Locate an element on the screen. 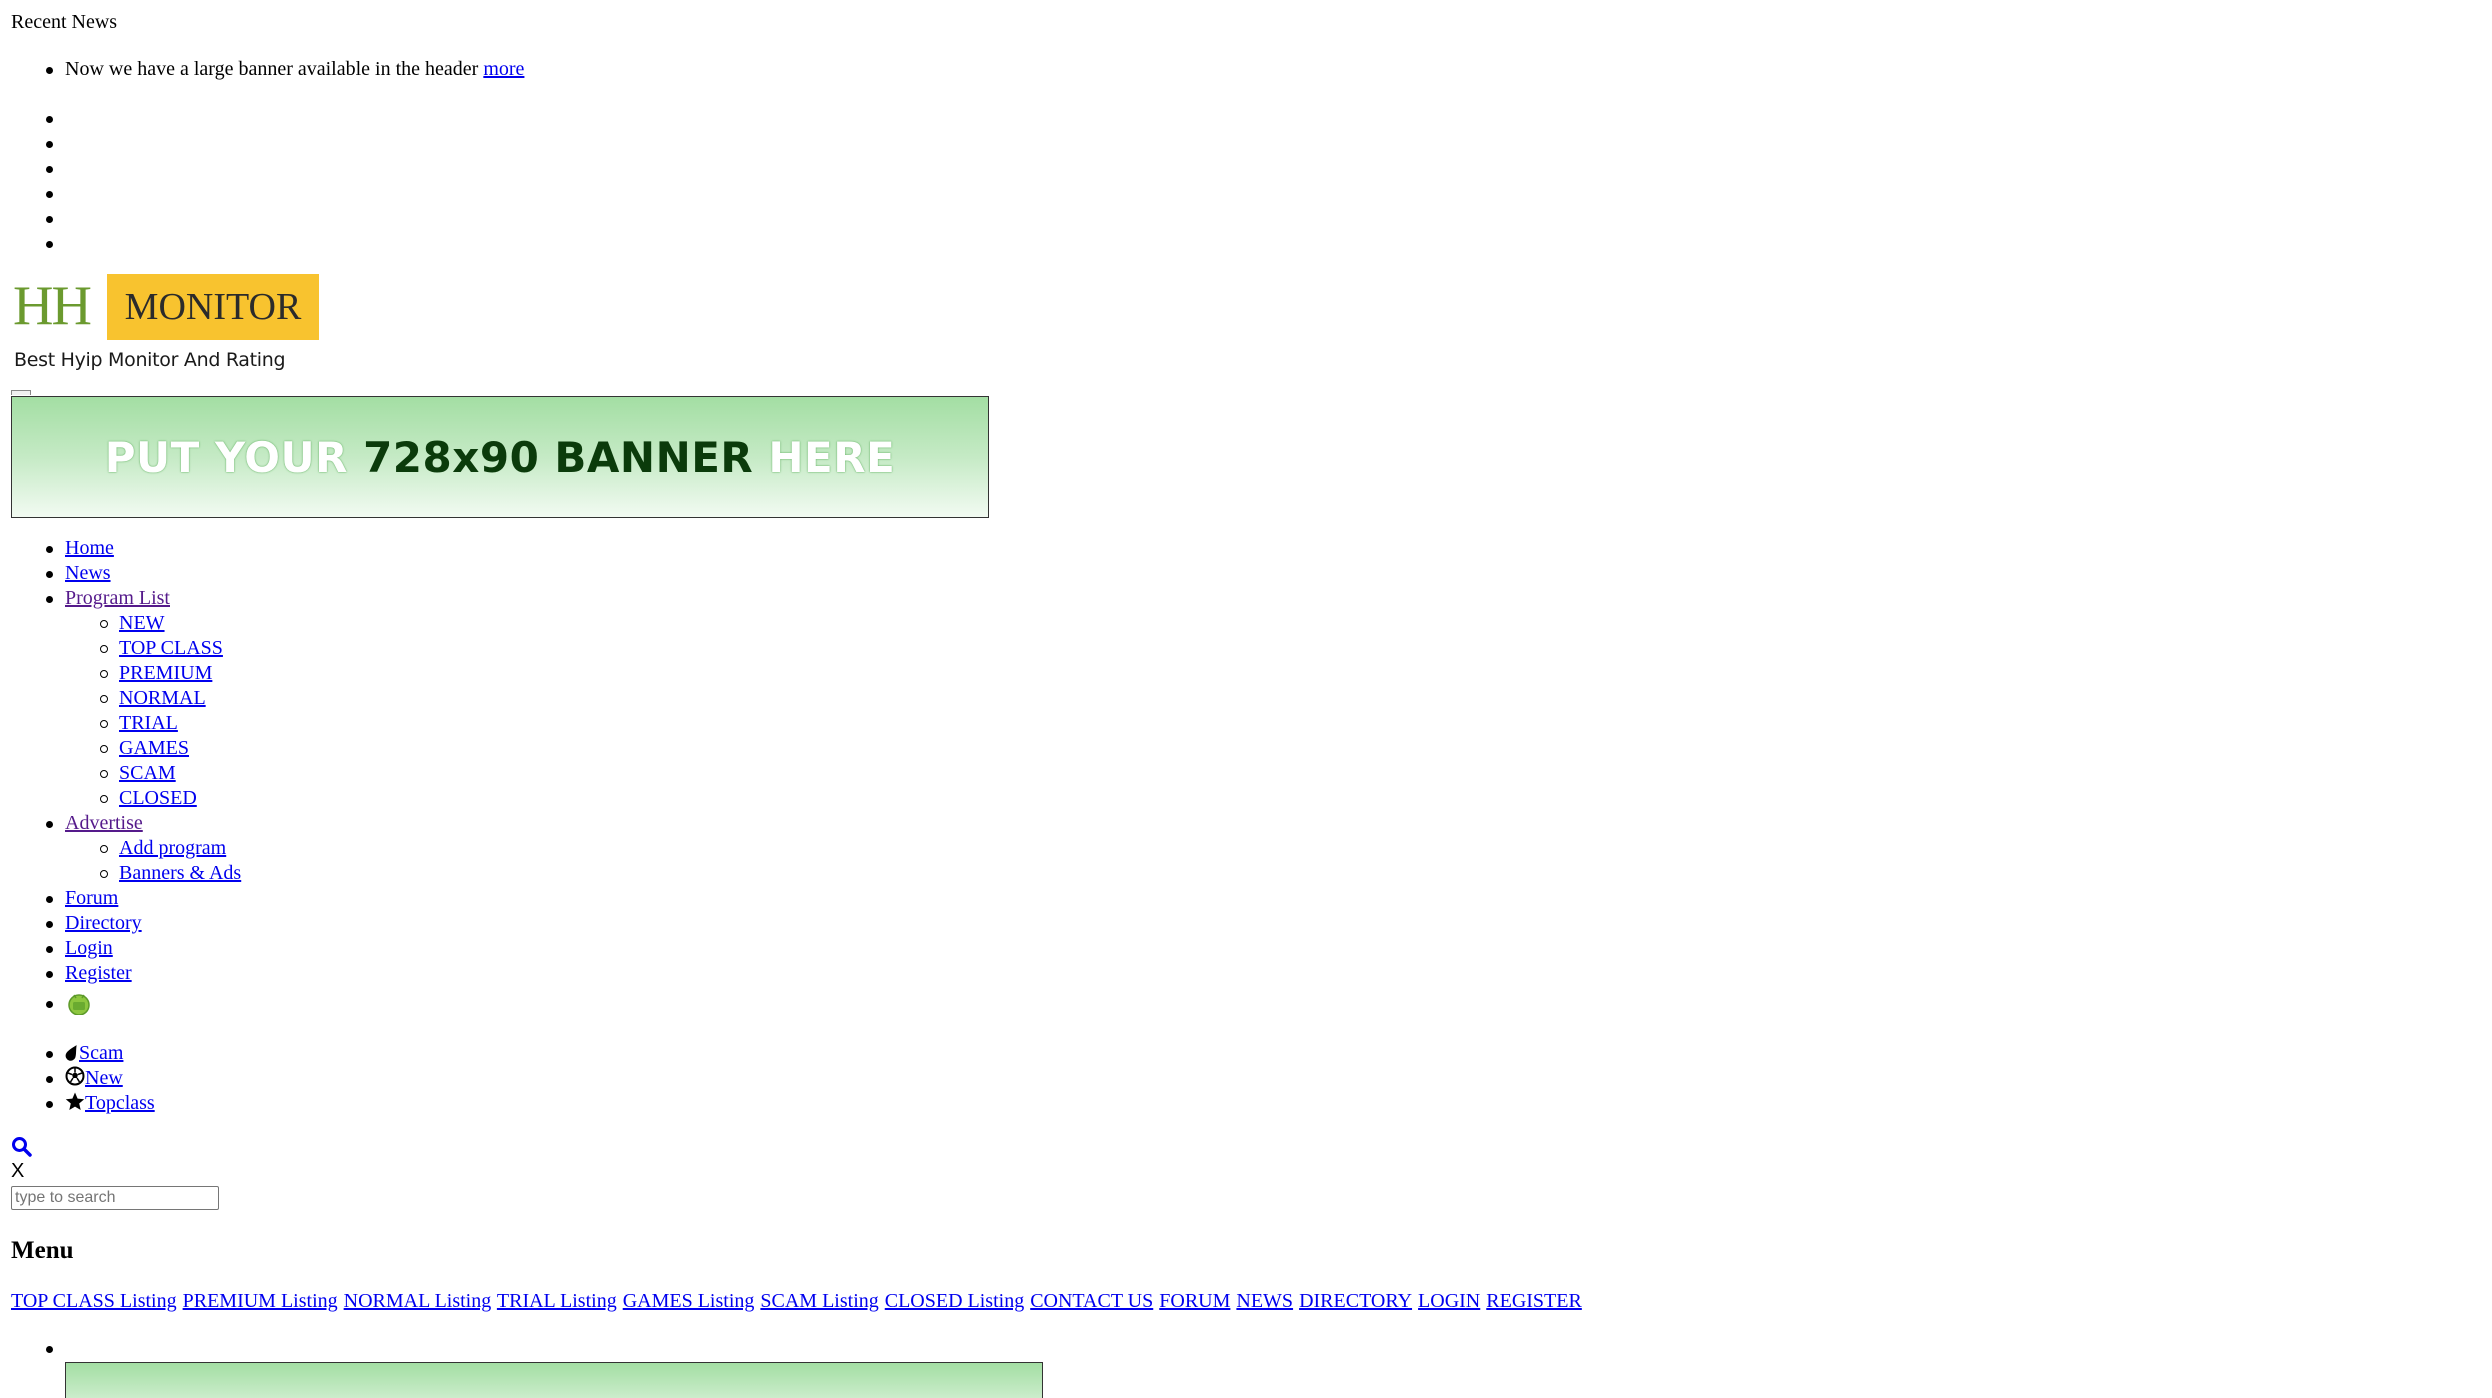  nav-sub-item-games: GAMES is located at coordinates (144, 748).